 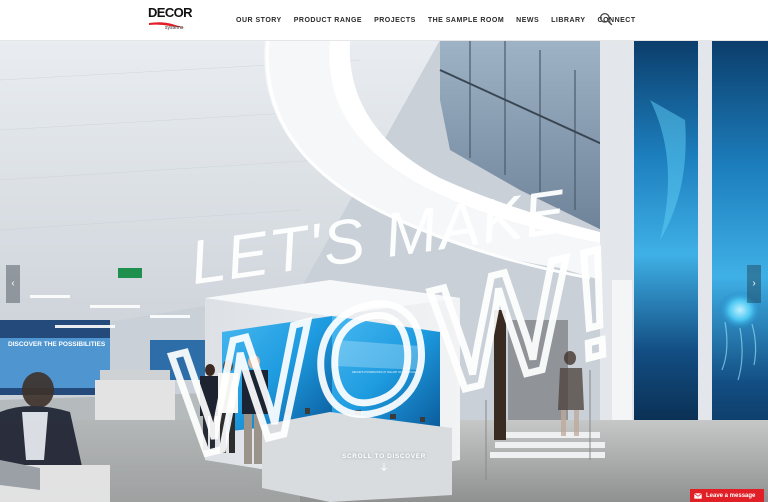 I want to click on slider-next-button: ›, so click(x=754, y=284).